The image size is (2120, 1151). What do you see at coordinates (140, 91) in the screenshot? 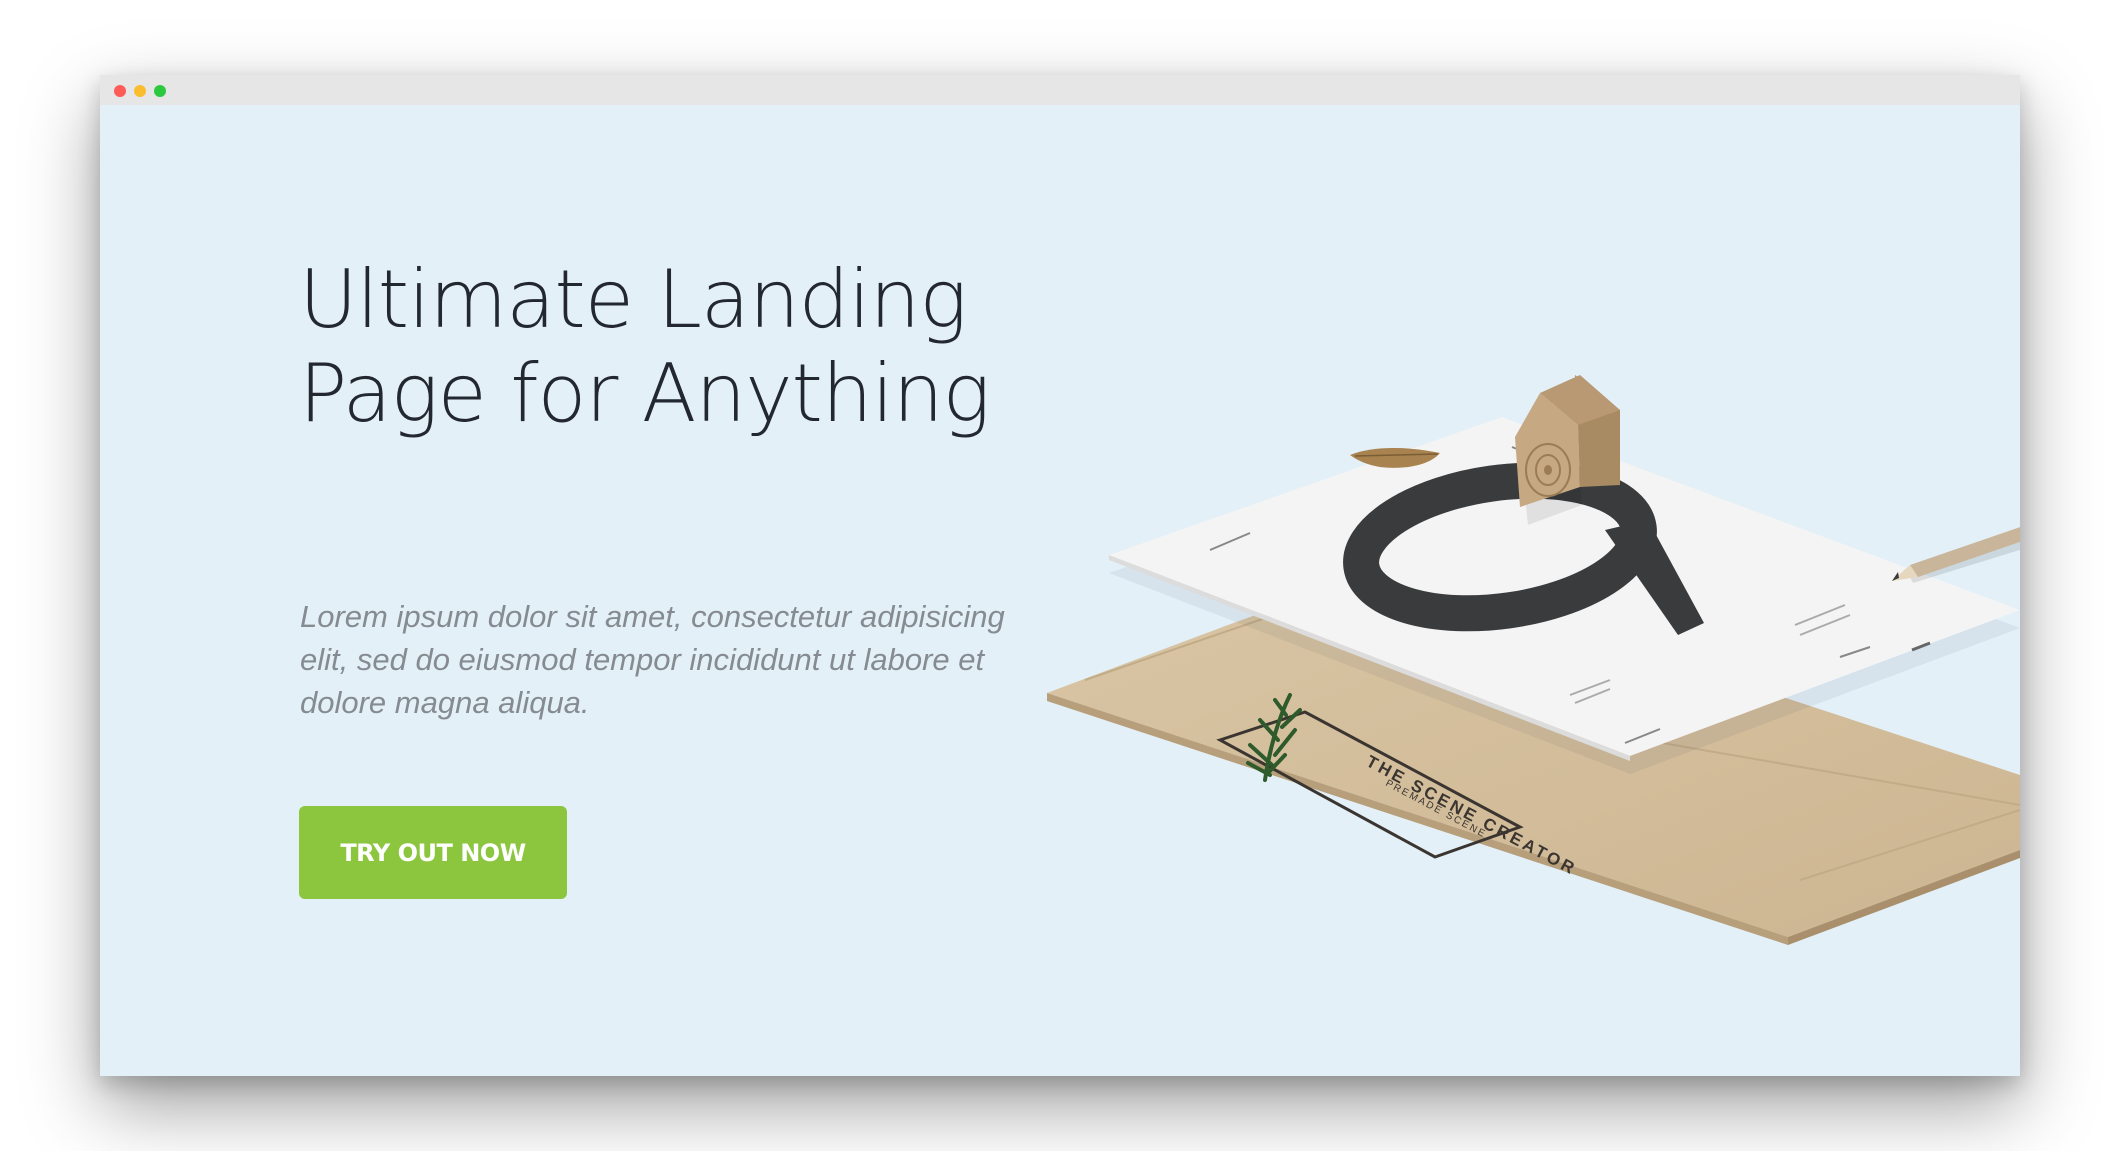
I see `minimize-window-button` at bounding box center [140, 91].